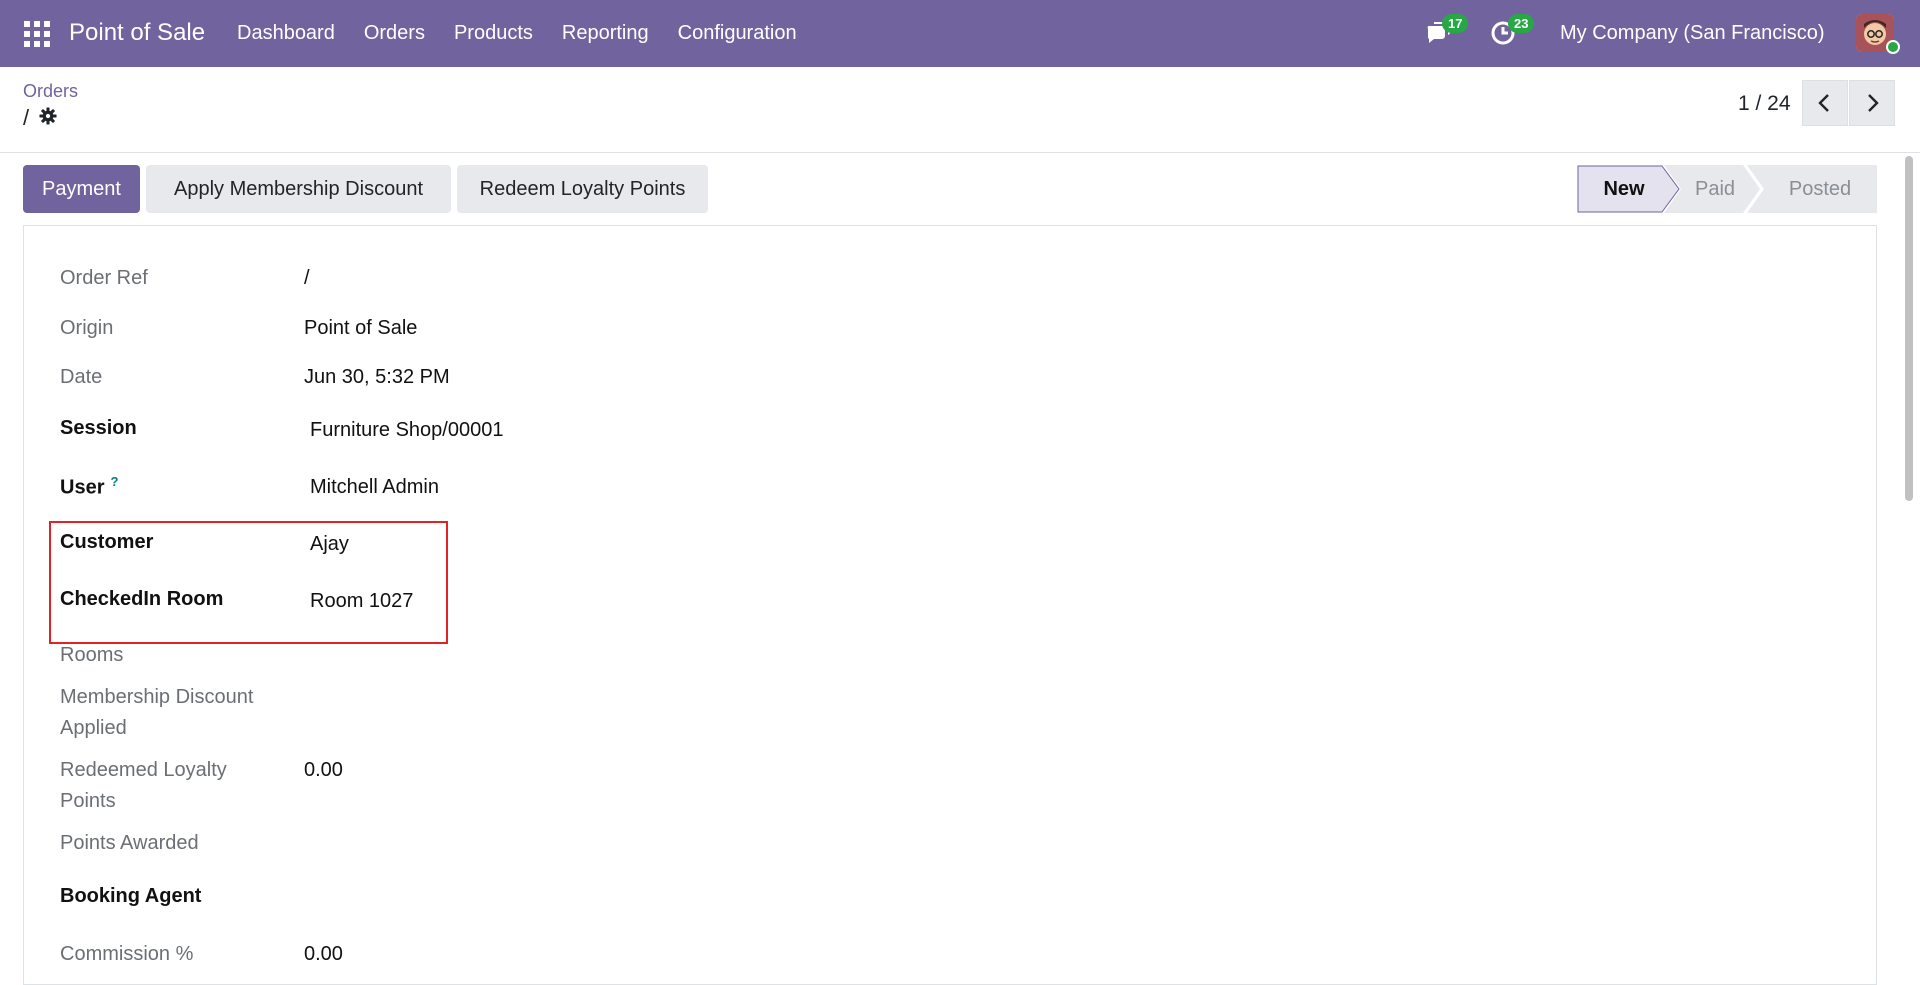 This screenshot has width=1920, height=985. I want to click on status-bar: New Paid Posted, so click(1727, 189).